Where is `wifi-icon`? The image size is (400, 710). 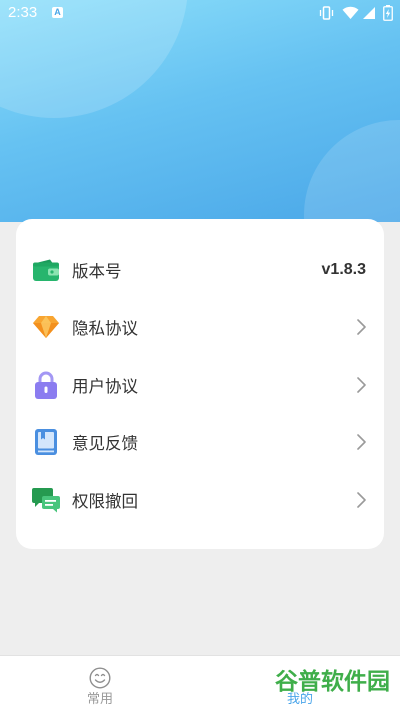
wifi-icon is located at coordinates (350, 12).